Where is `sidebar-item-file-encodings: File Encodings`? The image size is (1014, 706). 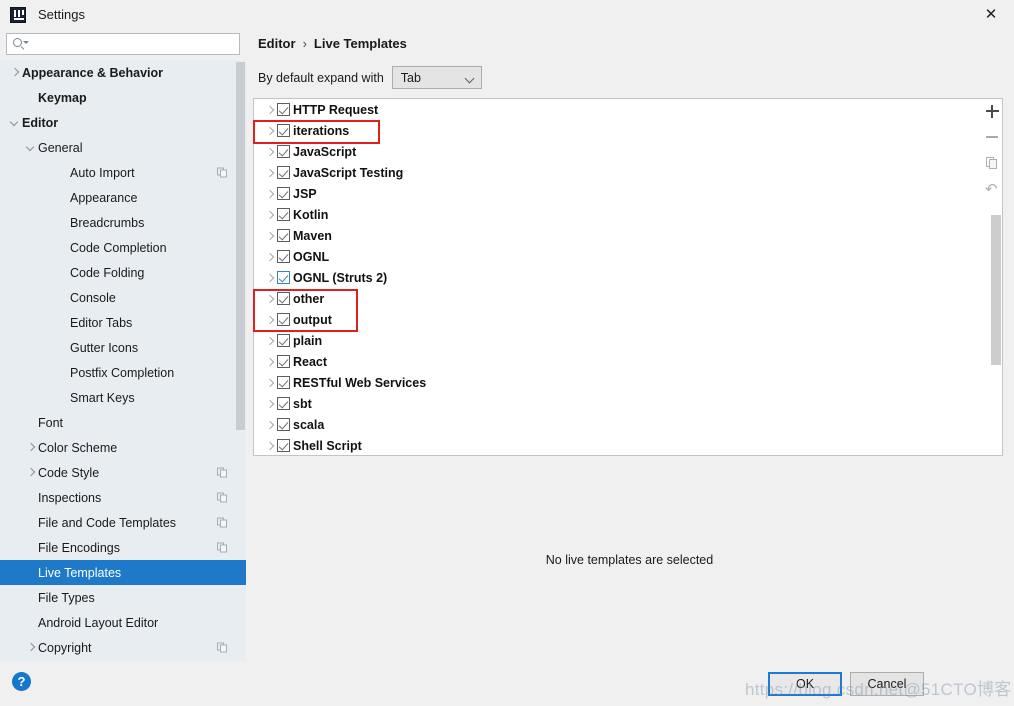 sidebar-item-file-encodings: File Encodings is located at coordinates (123, 547).